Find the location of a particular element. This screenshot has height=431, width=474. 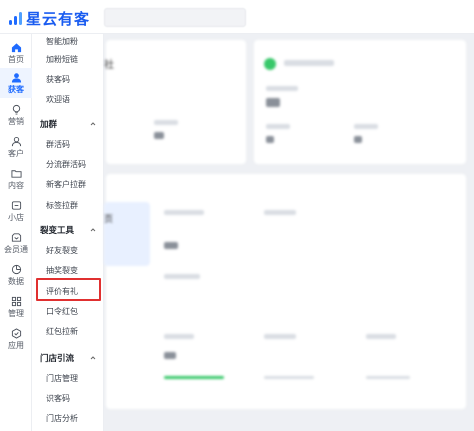

nav-rail: 首页 获客 营销 客户 内容 小店 会员通 数据 管理 应用 is located at coordinates (16, 232).